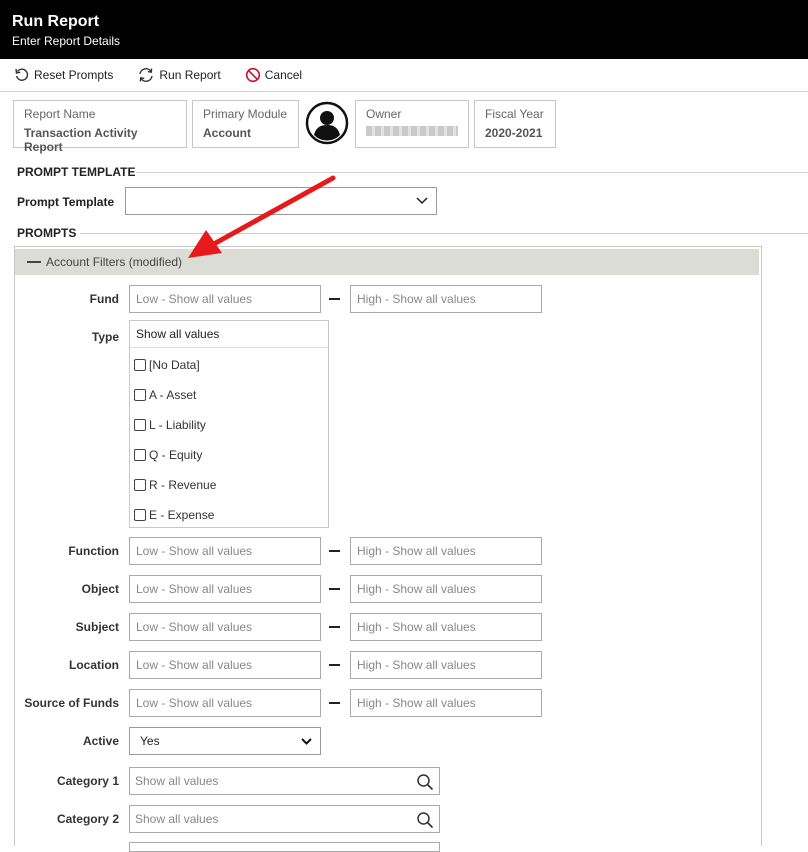  What do you see at coordinates (446, 627) in the screenshot?
I see `subject-high-input: High - Show all values` at bounding box center [446, 627].